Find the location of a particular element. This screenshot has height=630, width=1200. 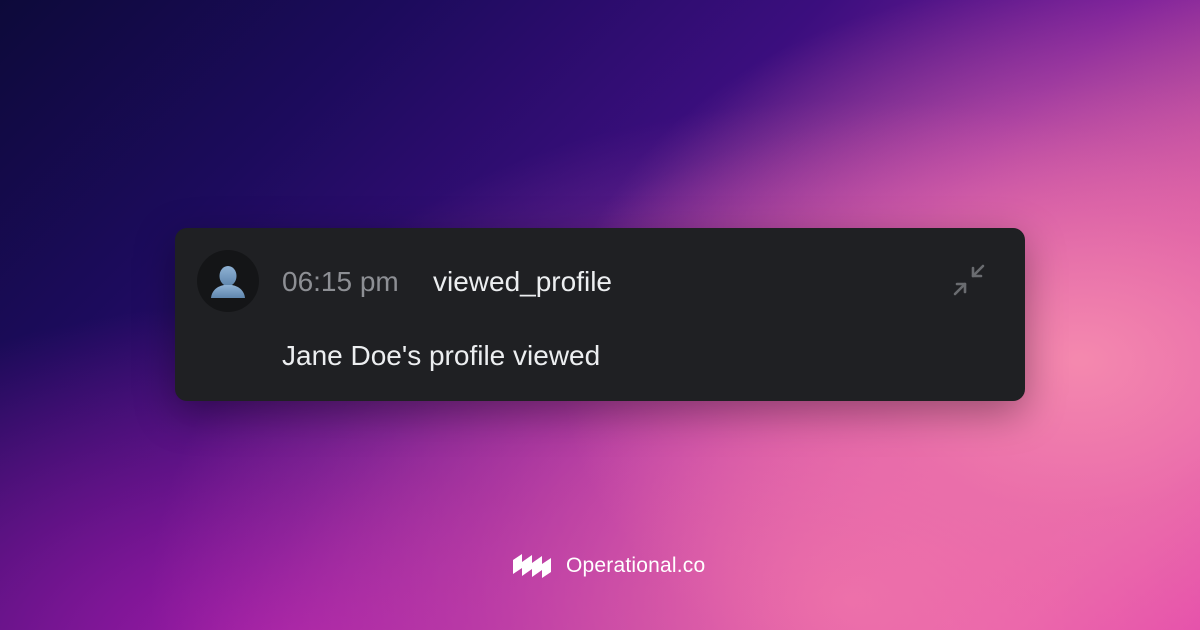

collapse-arrows-icon is located at coordinates (969, 280).